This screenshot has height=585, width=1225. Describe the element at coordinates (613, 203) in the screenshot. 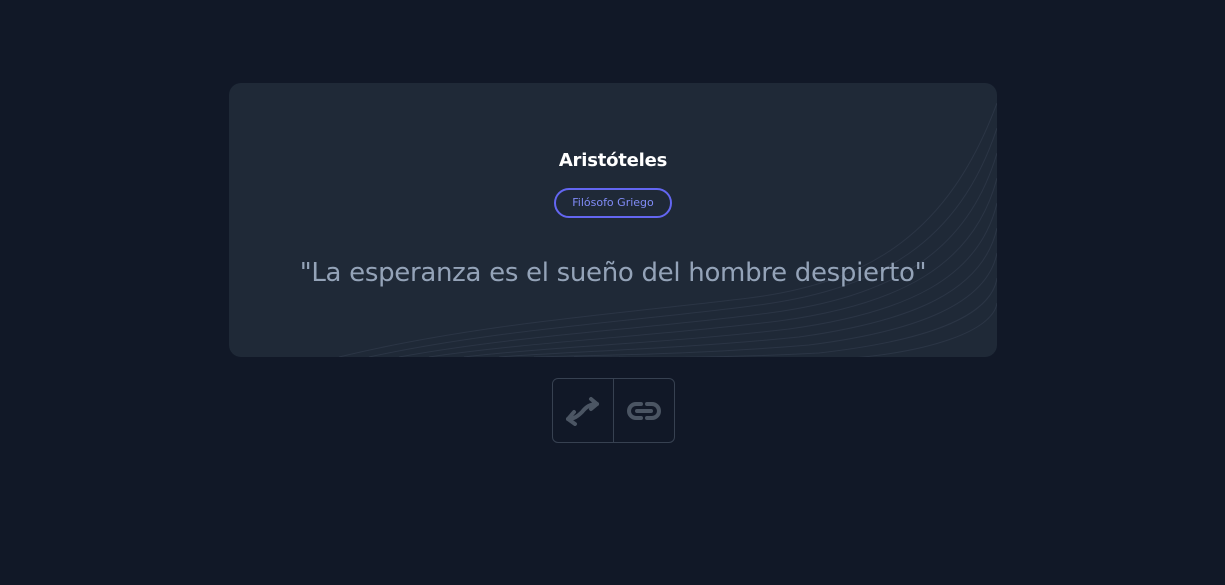

I see `author-category-badge: Filósofo Griego` at that location.